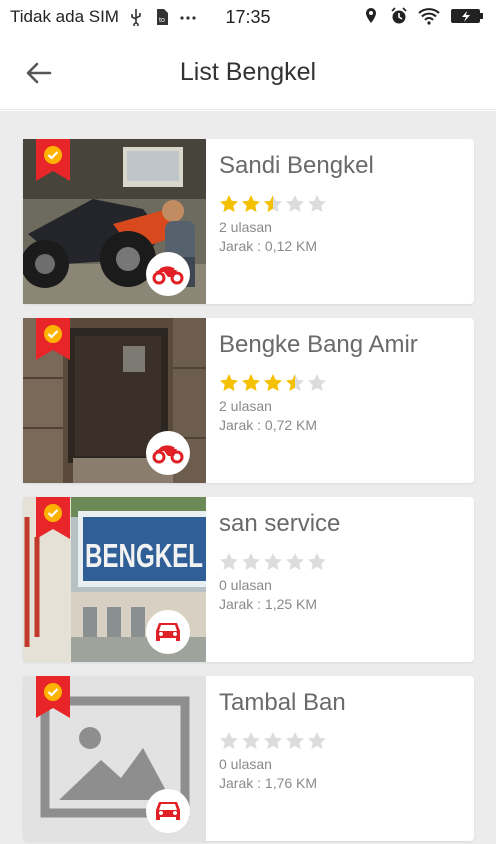 The width and height of the screenshot is (496, 844). I want to click on workshop-info: san service 0 ulasan Jarak : 1,25 KM, so click(341, 561).